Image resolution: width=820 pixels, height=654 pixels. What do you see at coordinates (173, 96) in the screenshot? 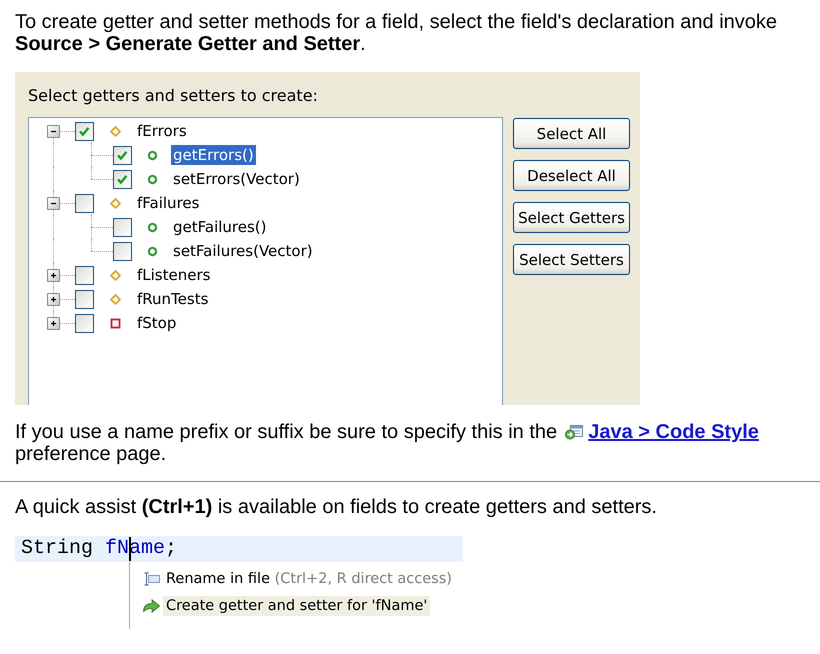
I see `dialog-prompt: Select getters and setters to create:` at bounding box center [173, 96].